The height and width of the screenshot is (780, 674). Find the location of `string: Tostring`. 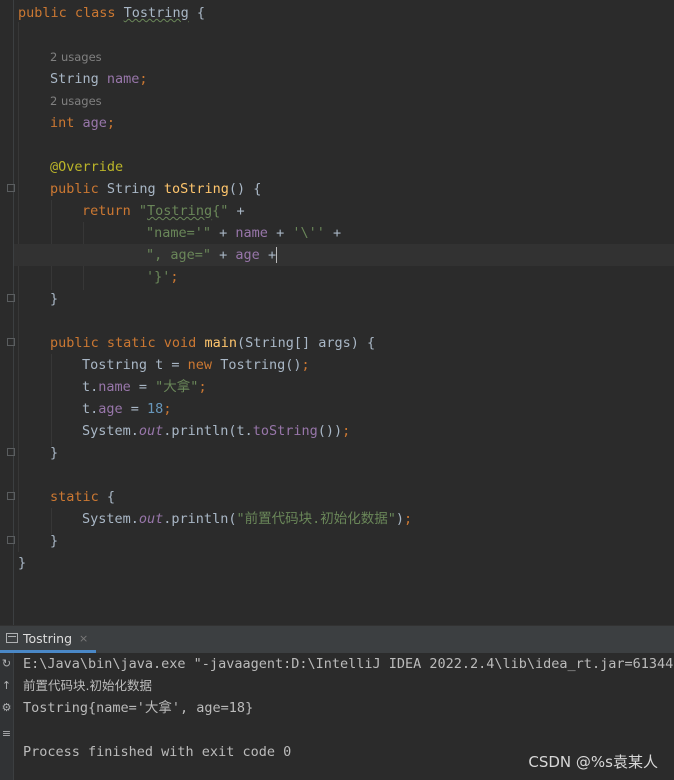

string: Tostring is located at coordinates (180, 211).